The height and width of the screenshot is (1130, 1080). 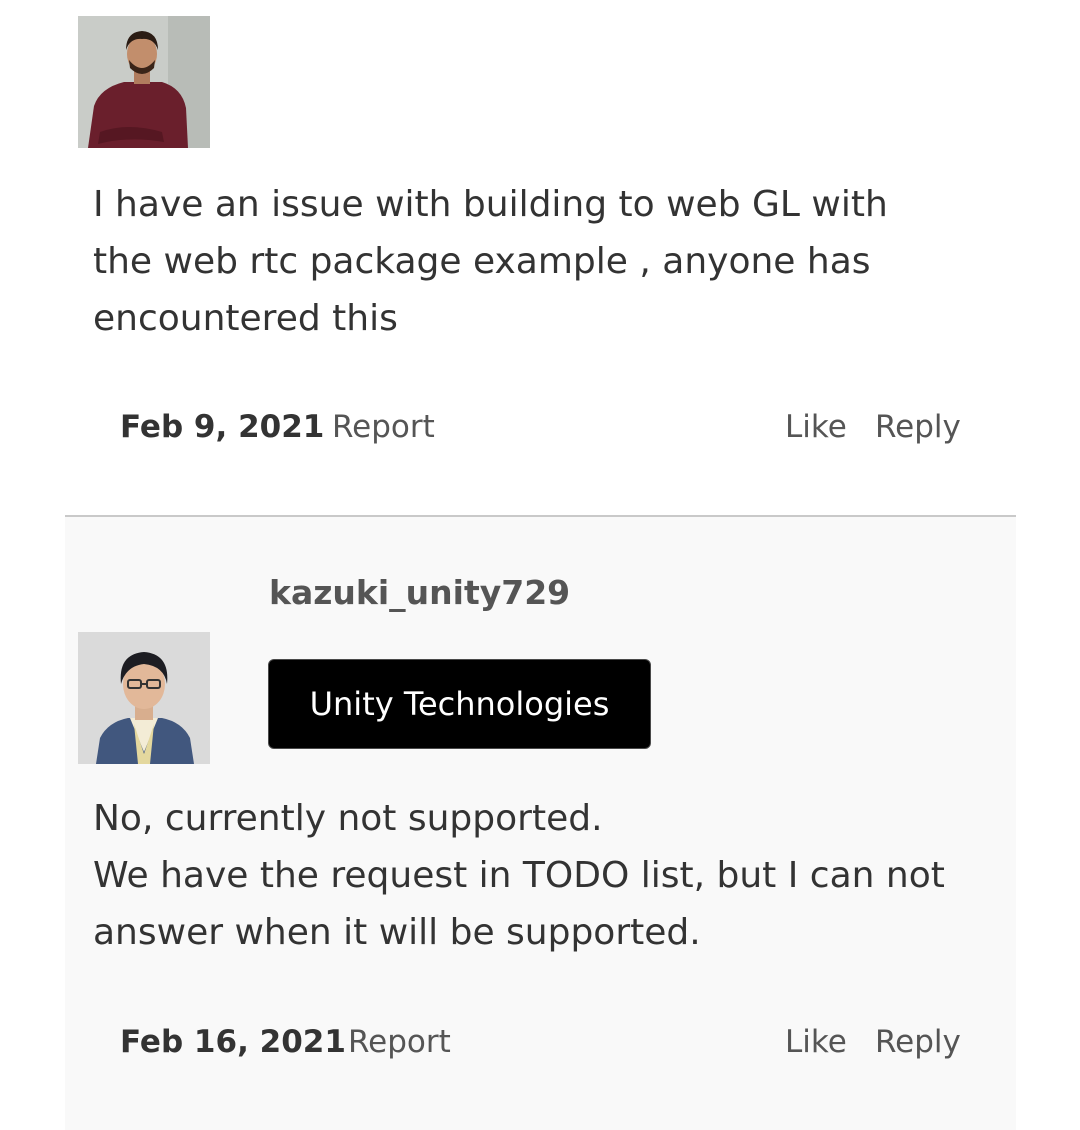 What do you see at coordinates (348, 818) in the screenshot?
I see `post-body-line: No, currently not supported.` at bounding box center [348, 818].